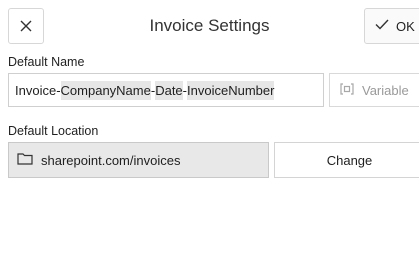 Image resolution: width=419 pixels, height=261 pixels. I want to click on default-name-label: Default Name, so click(46, 62).